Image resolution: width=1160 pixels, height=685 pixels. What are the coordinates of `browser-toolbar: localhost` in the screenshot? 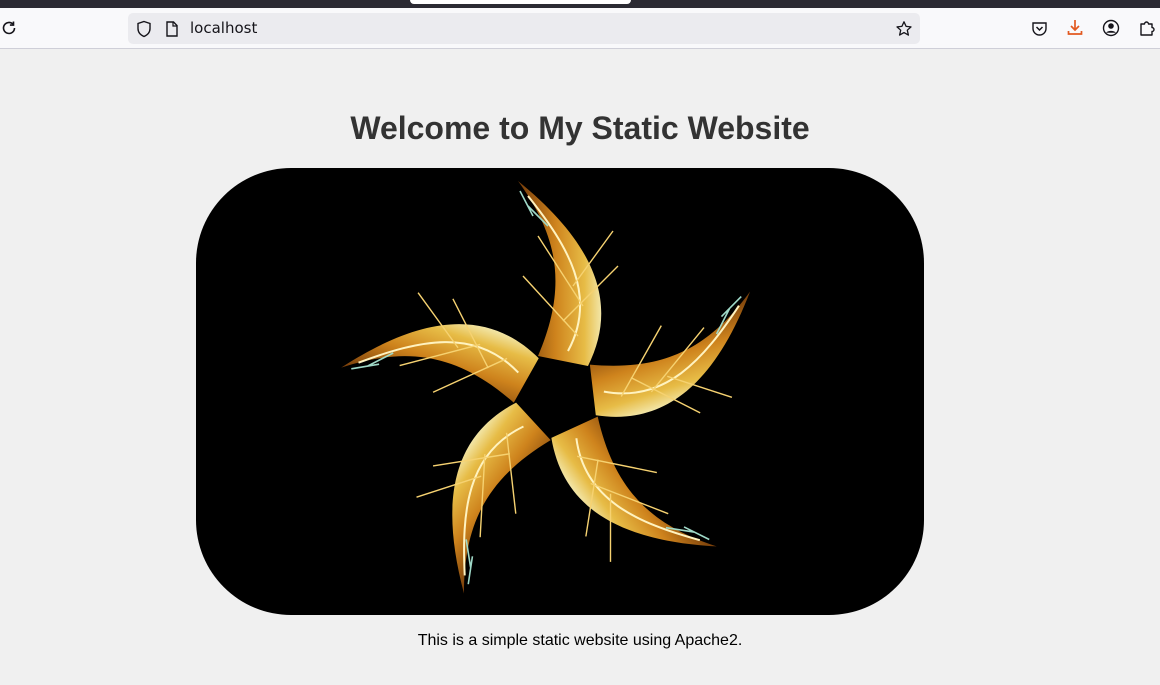 It's located at (580, 28).